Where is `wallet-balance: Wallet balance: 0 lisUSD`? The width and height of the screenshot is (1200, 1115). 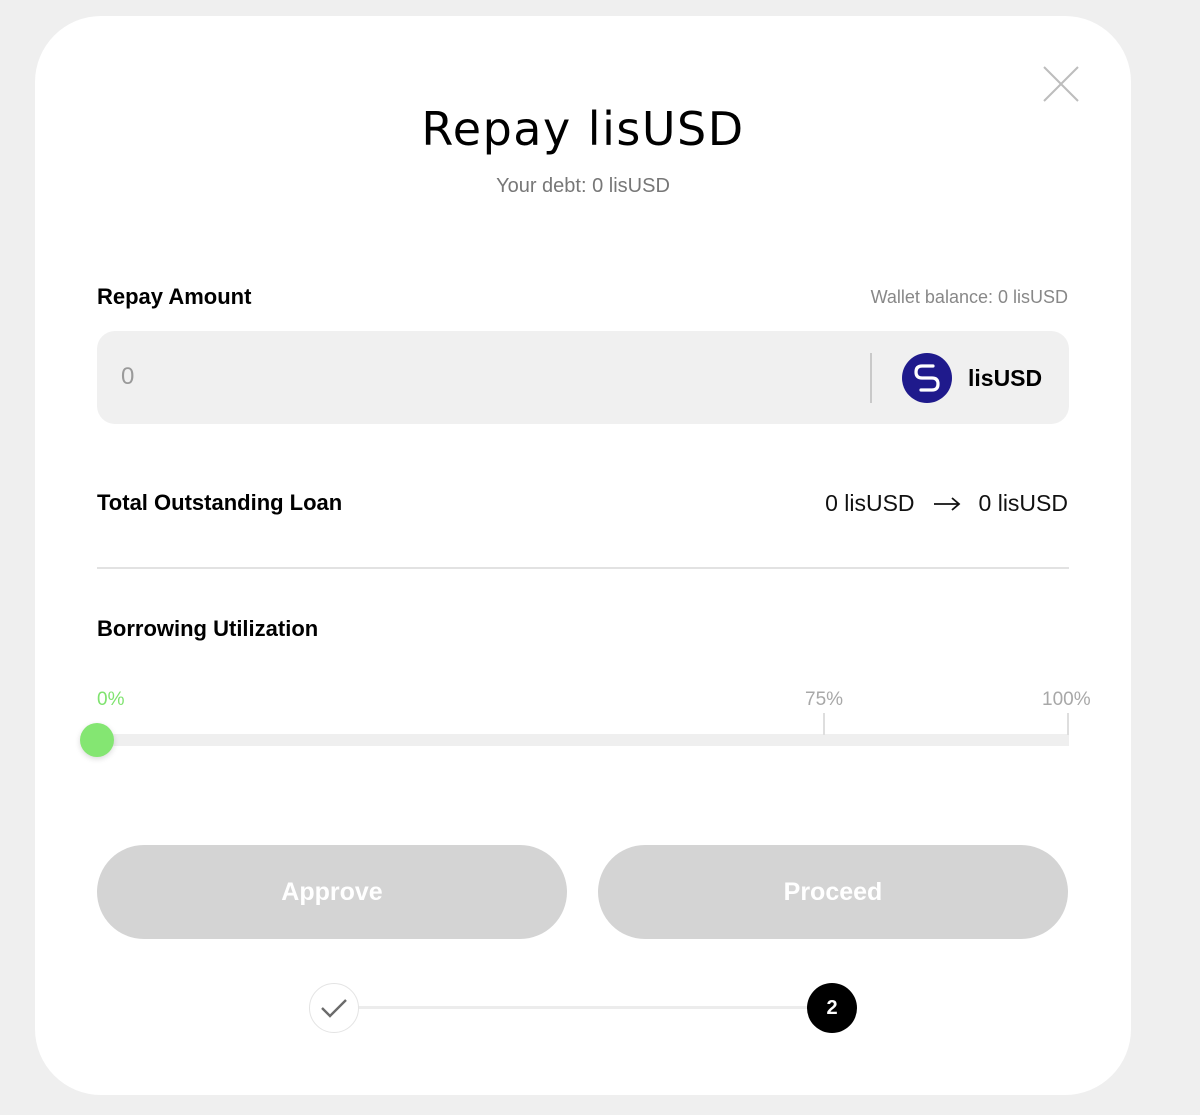
wallet-balance: Wallet balance: 0 lisUSD is located at coordinates (969, 297).